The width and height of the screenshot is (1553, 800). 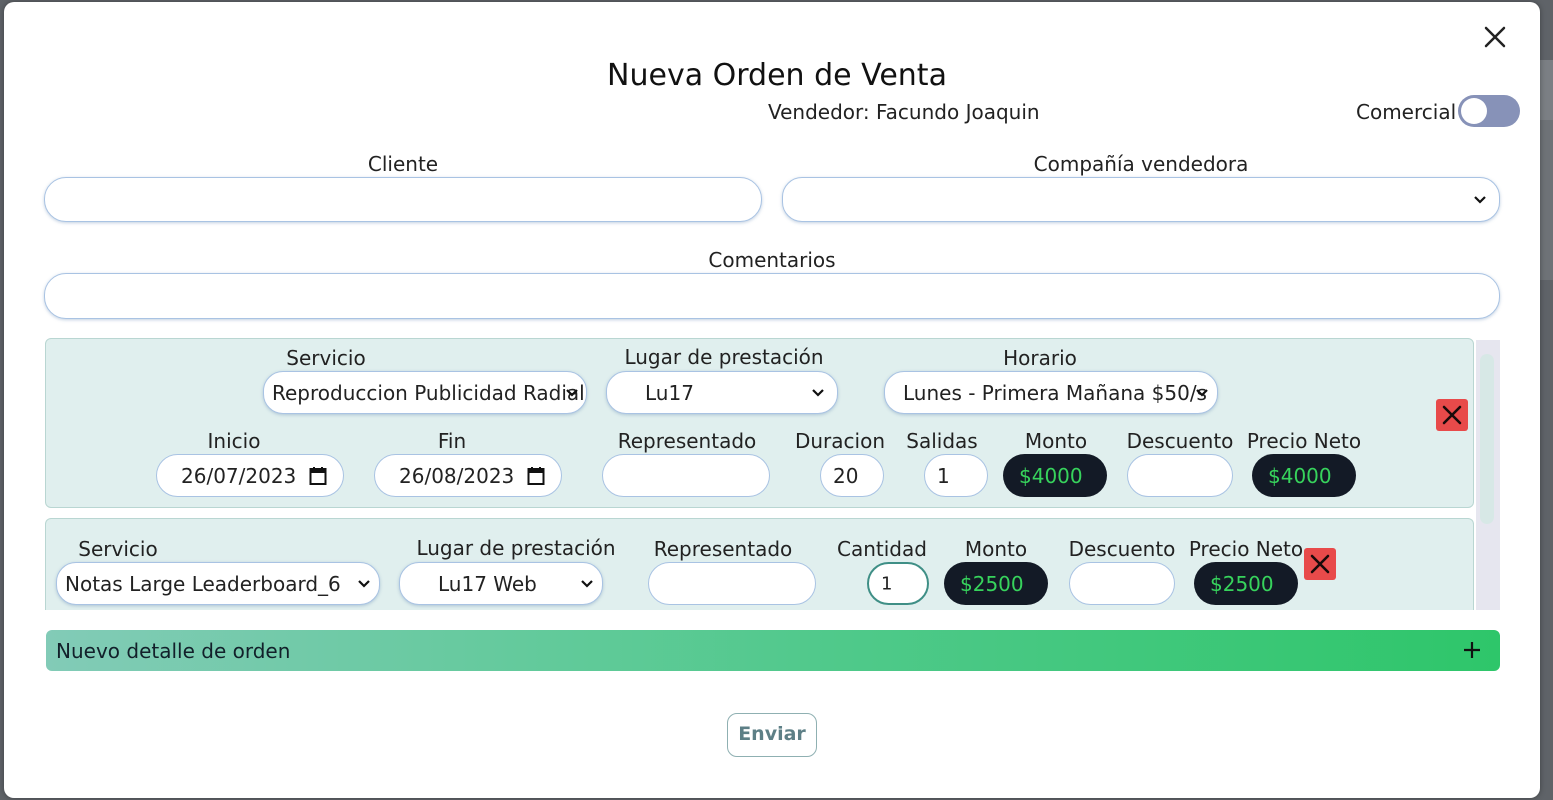 I want to click on submit-button: Enviar, so click(x=772, y=735).